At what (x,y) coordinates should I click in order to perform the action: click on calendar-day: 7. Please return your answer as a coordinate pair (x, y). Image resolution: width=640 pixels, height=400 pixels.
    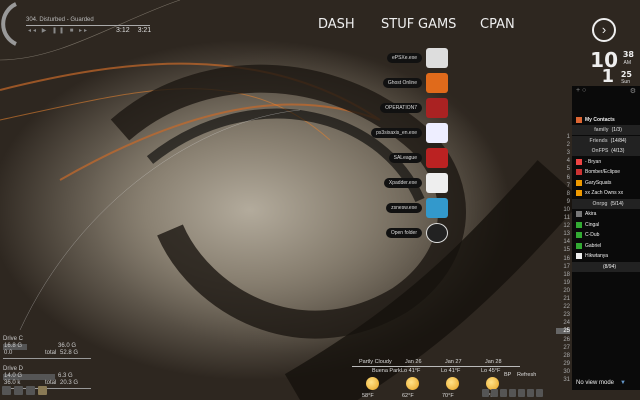
    Looking at the image, I should click on (563, 186).